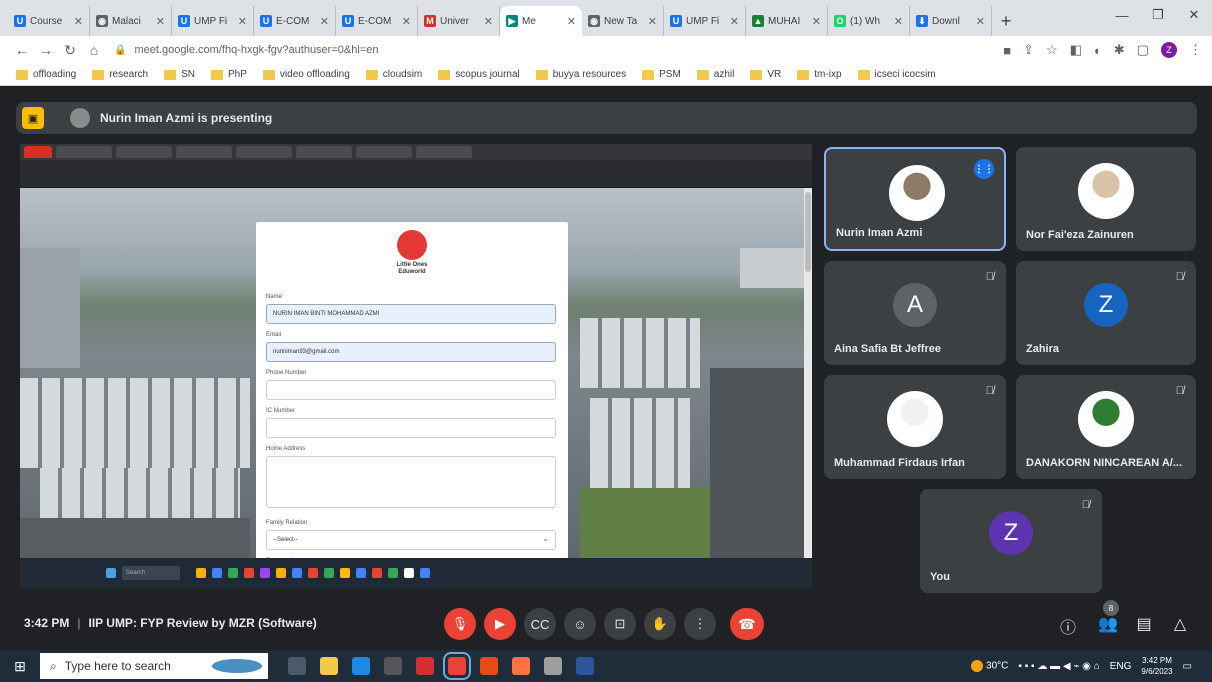 The height and width of the screenshot is (682, 1212). I want to click on language-indicator: ENG, so click(1121, 666).